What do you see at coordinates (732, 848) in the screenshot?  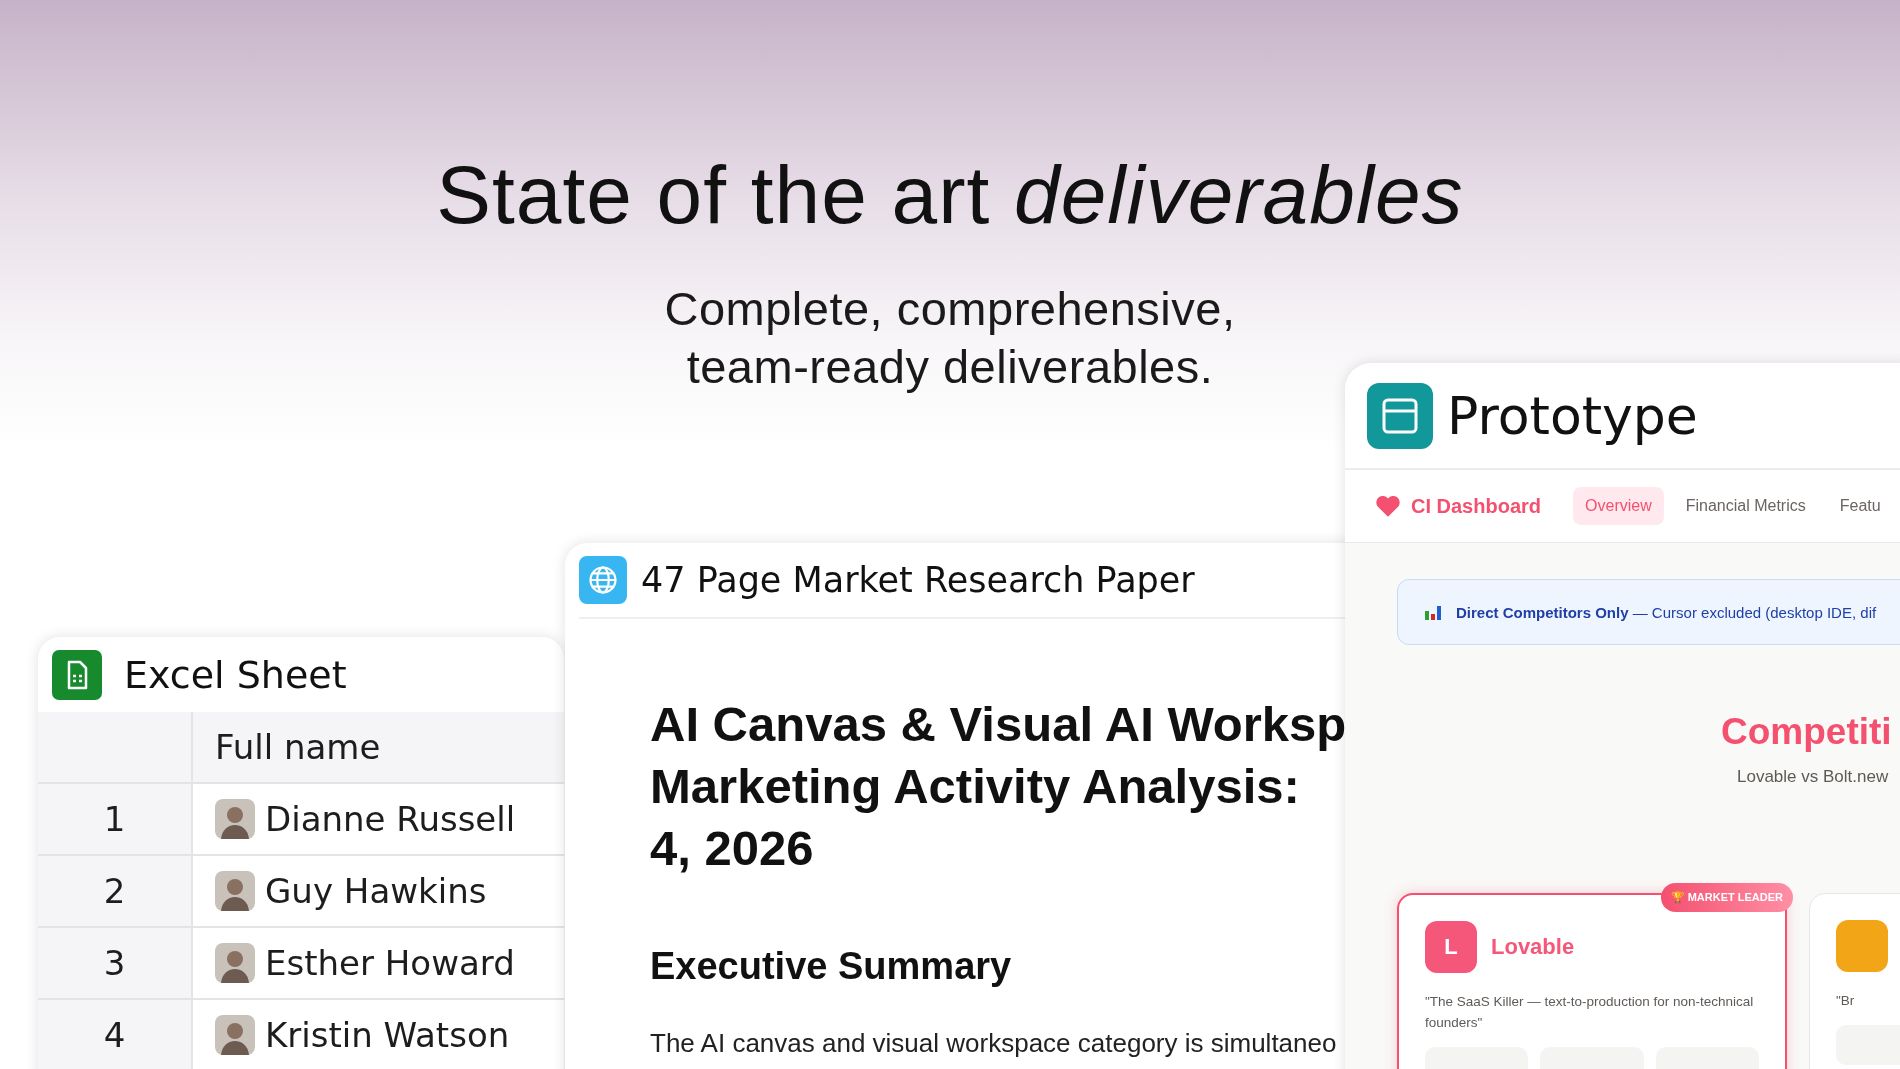 I see `document-title: 4, 2026` at bounding box center [732, 848].